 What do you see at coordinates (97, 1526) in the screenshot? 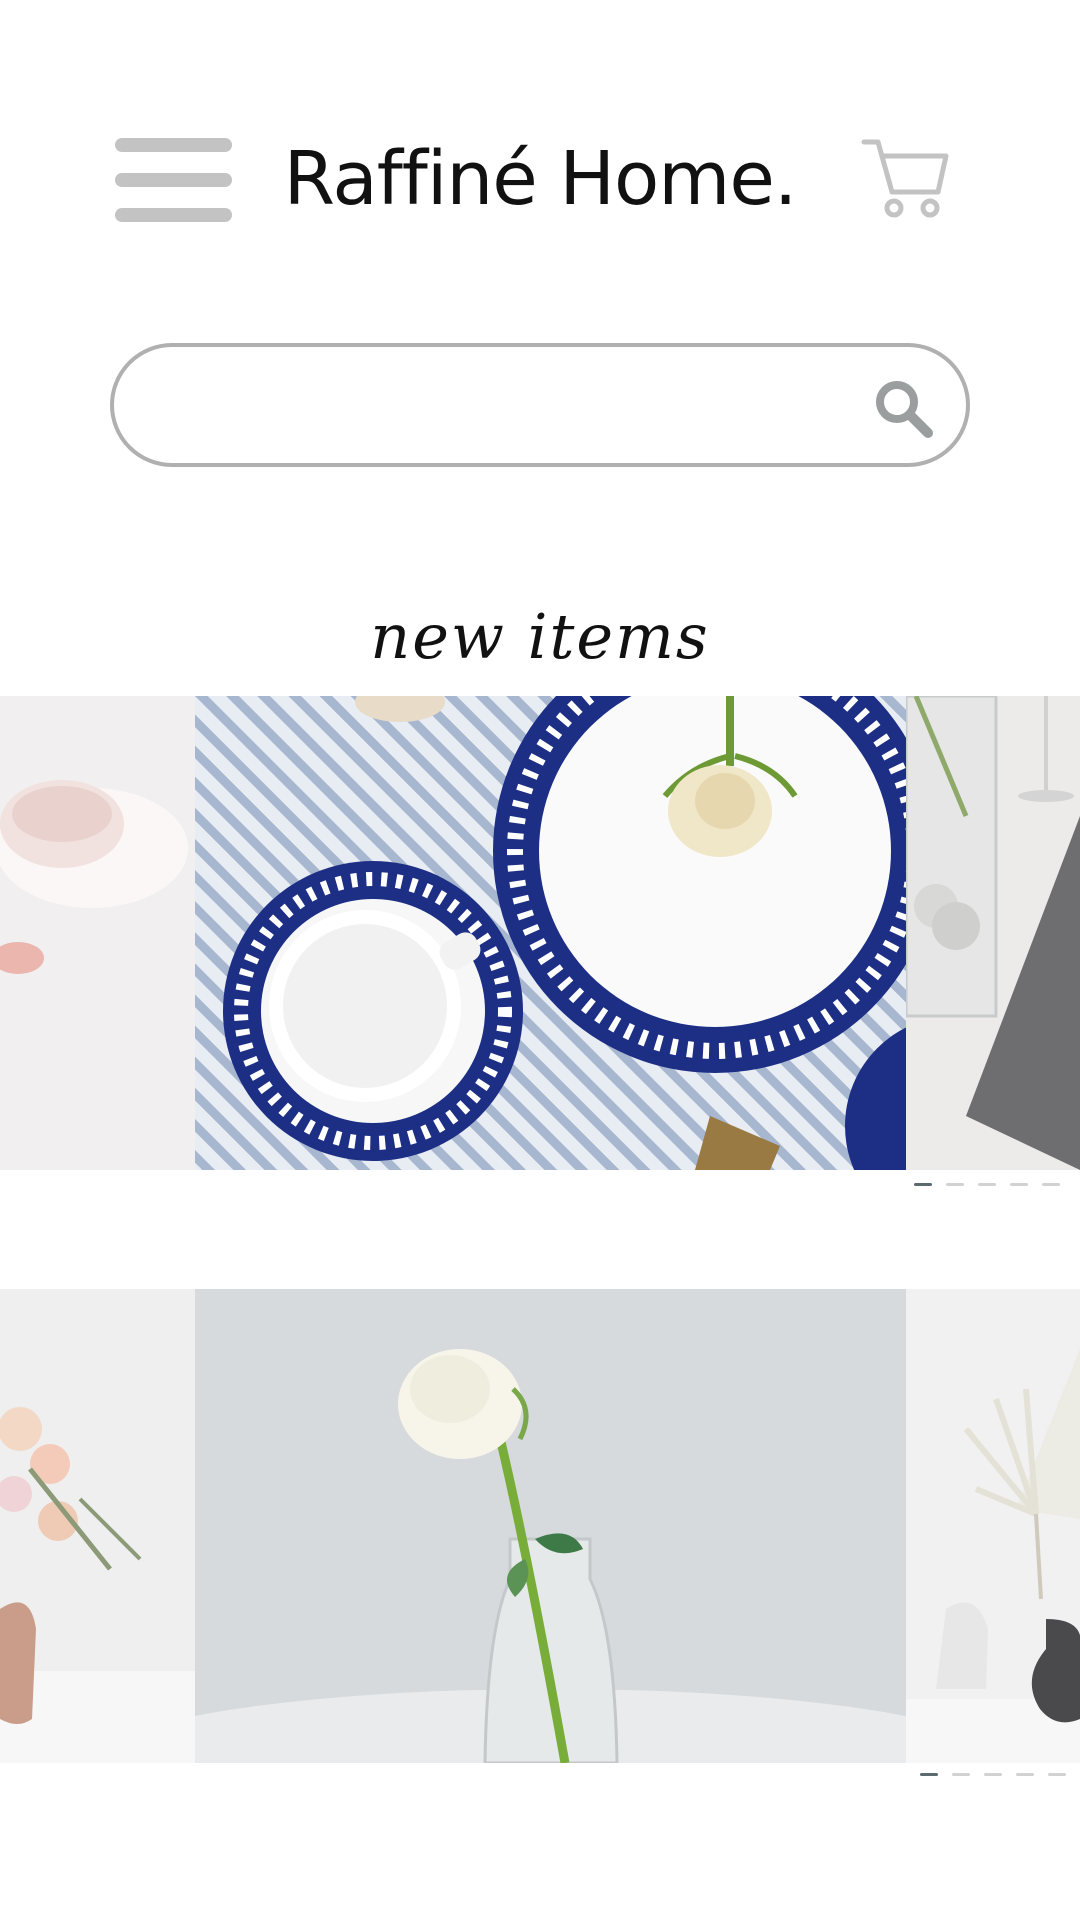
I see `pink-flower-bouquet-photo` at bounding box center [97, 1526].